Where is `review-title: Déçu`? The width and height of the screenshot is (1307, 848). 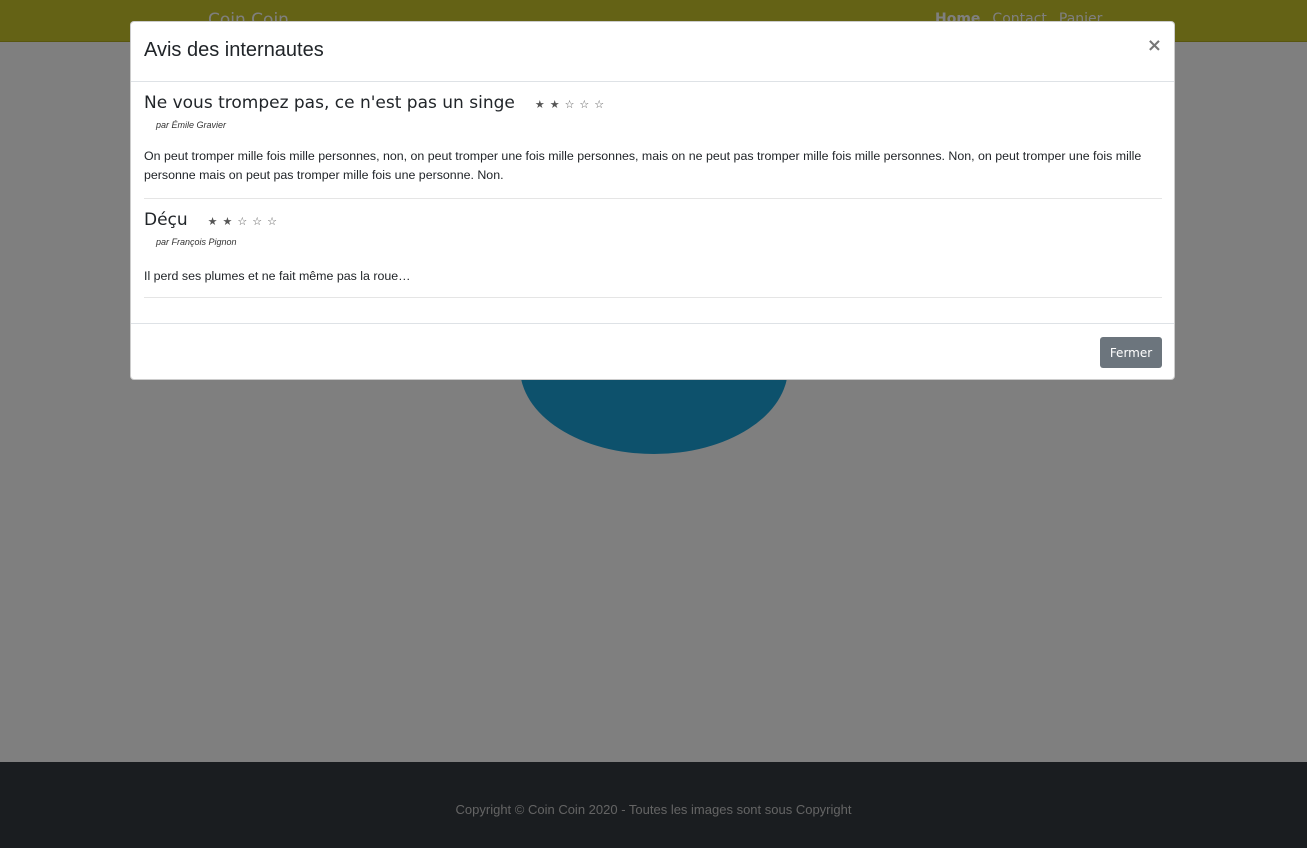
review-title: Déçu is located at coordinates (166, 220).